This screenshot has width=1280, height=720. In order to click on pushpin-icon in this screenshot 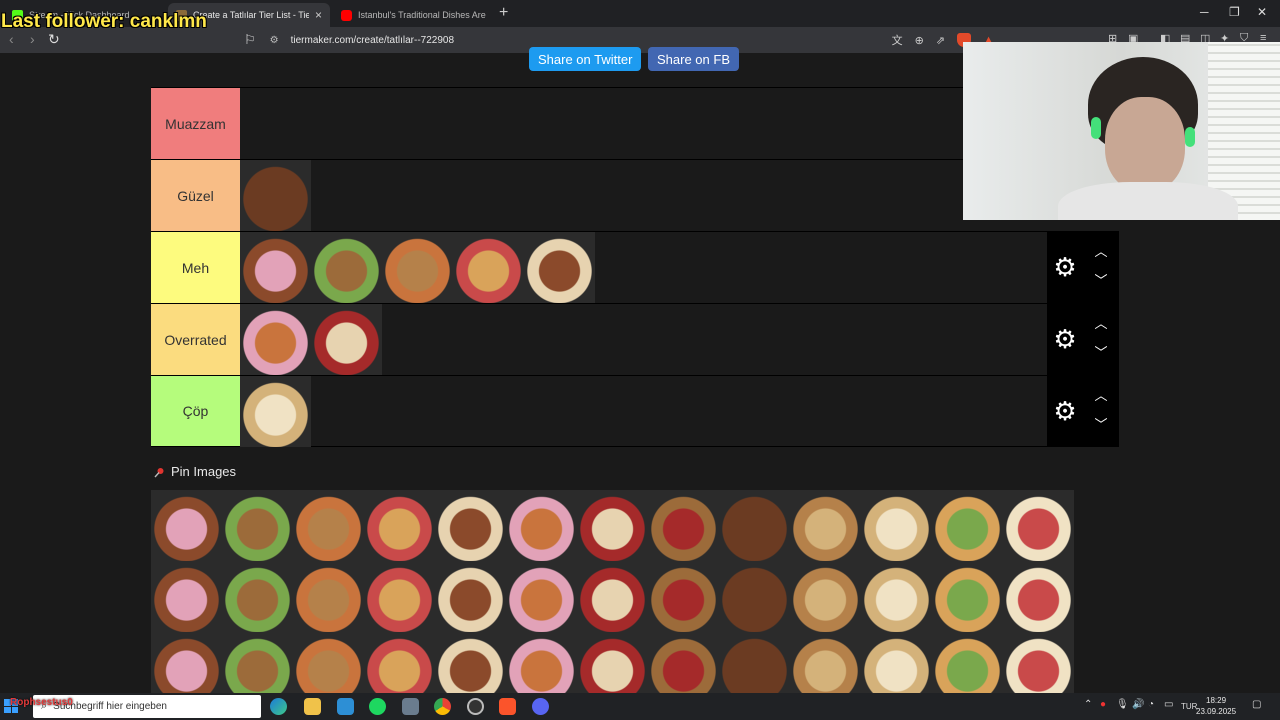, I will do `click(159, 472)`.